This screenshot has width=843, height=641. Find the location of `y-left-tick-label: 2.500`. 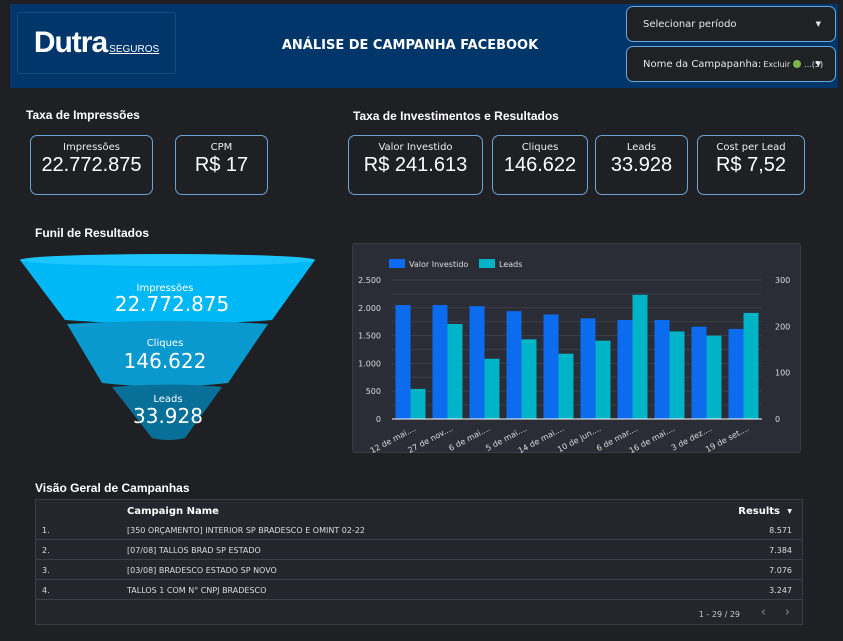

y-left-tick-label: 2.500 is located at coordinates (369, 280).